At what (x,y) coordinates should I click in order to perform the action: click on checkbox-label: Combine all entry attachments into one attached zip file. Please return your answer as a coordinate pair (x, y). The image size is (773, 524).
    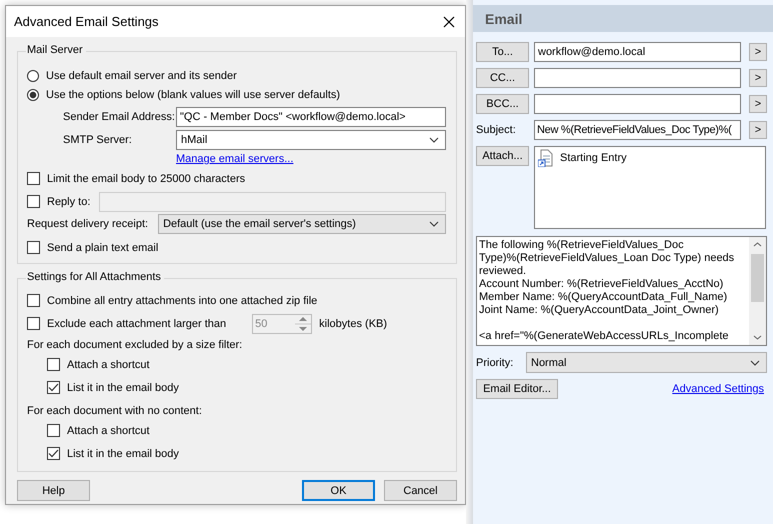
    Looking at the image, I should click on (182, 300).